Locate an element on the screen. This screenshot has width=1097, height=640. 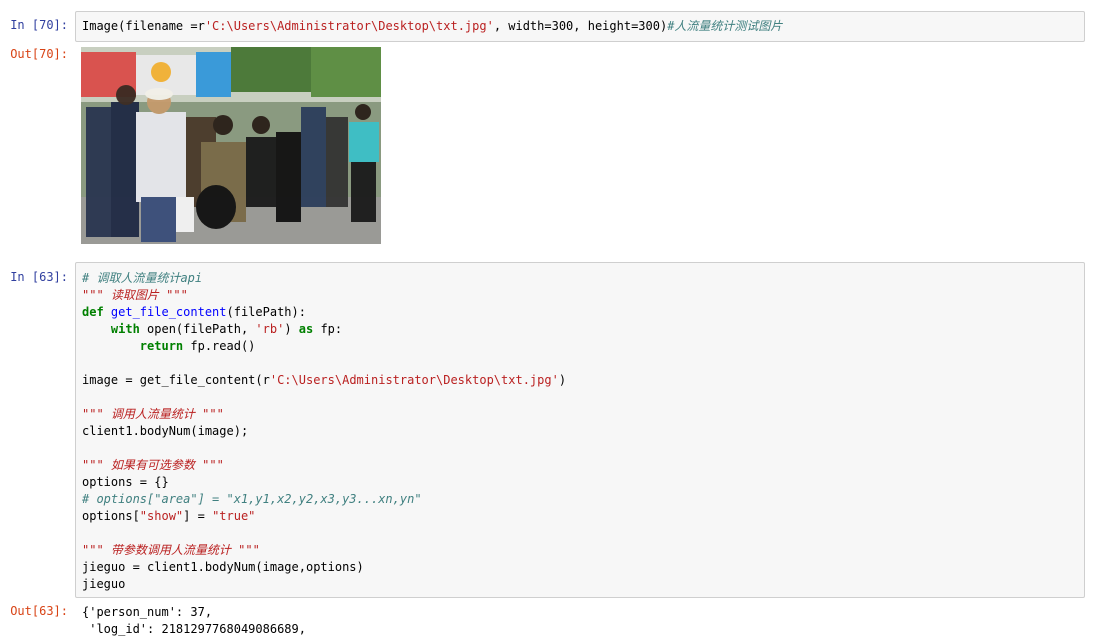
crowd-photo is located at coordinates (231, 145).